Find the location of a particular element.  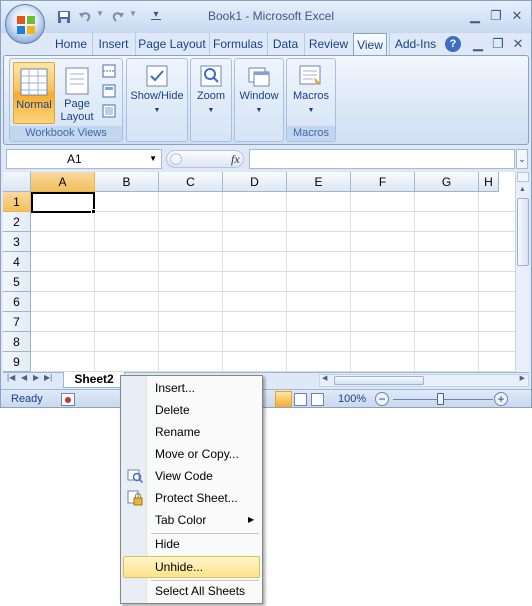

column-header: F is located at coordinates (383, 182).